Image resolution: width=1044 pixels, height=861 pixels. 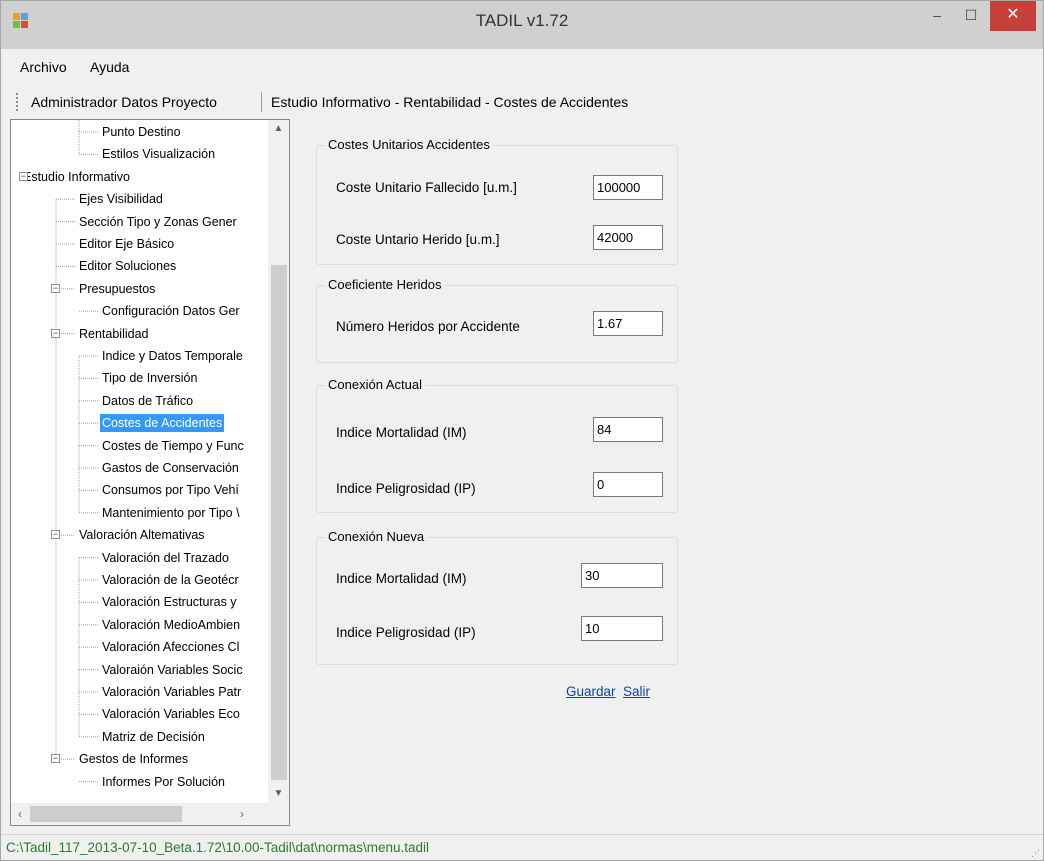 I want to click on nueva-indice-peligrosidad-label: Indice Peligrosidad (IP), so click(x=406, y=632).